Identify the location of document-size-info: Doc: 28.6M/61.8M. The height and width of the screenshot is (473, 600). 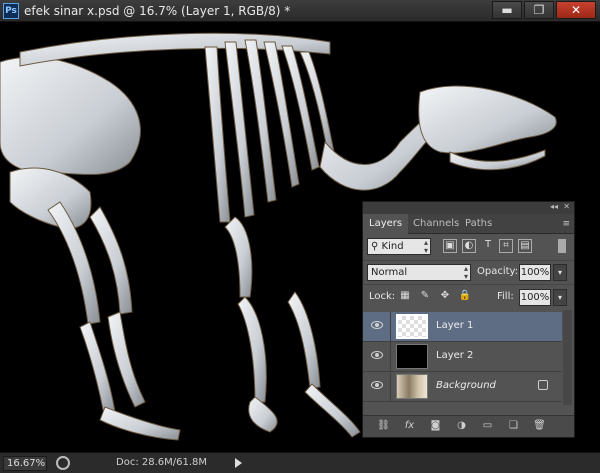
(162, 462).